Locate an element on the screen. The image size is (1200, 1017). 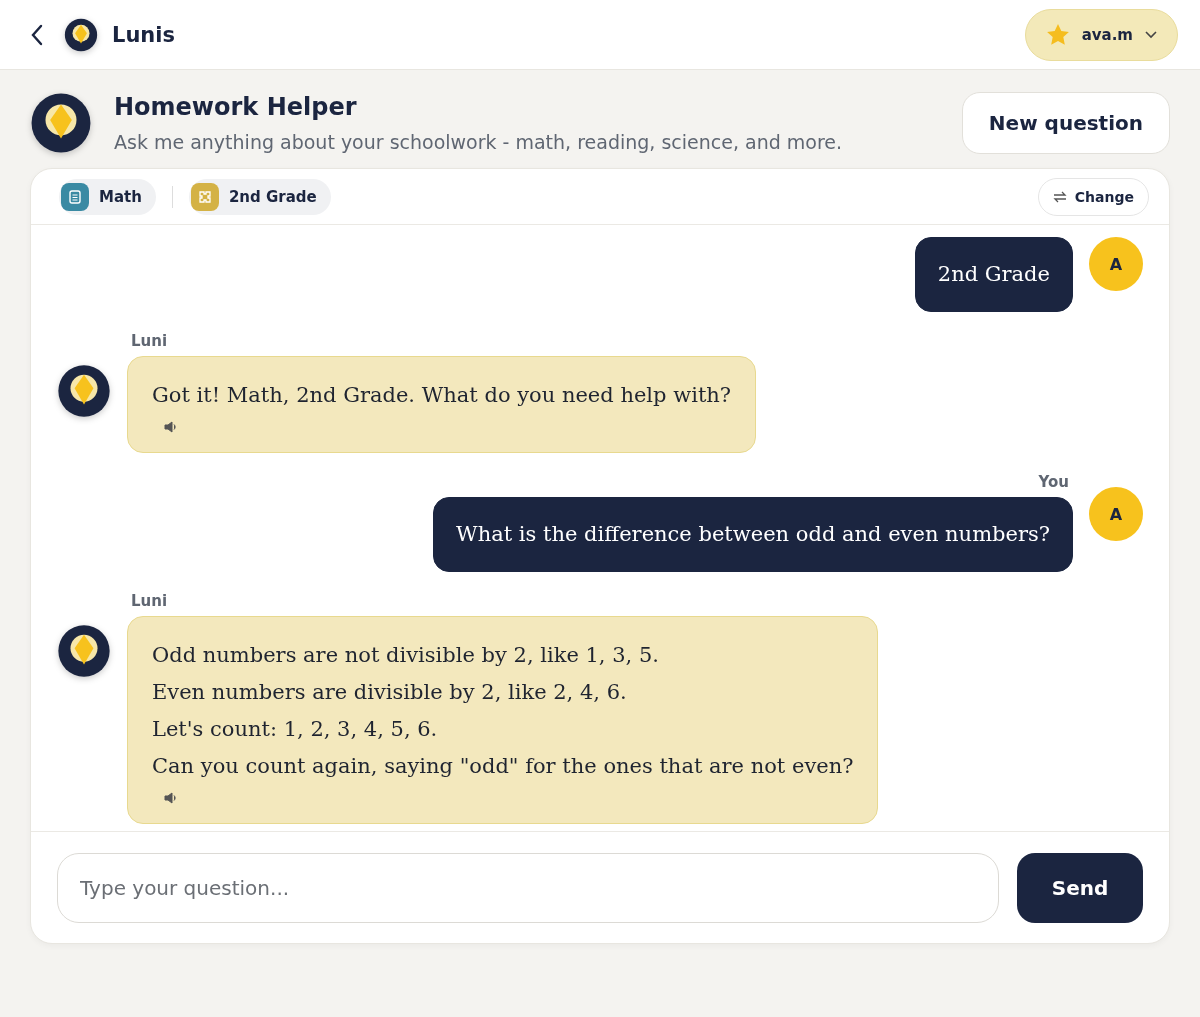
context-chip: Math is located at coordinates (107, 196).